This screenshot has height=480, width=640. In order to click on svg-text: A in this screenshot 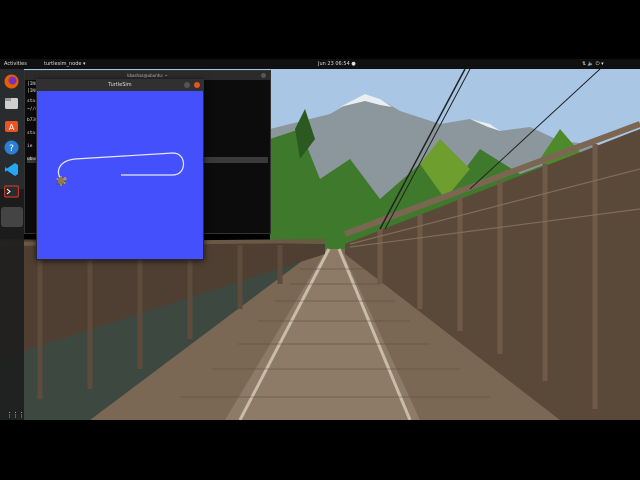, I will do `click(12, 127)`.